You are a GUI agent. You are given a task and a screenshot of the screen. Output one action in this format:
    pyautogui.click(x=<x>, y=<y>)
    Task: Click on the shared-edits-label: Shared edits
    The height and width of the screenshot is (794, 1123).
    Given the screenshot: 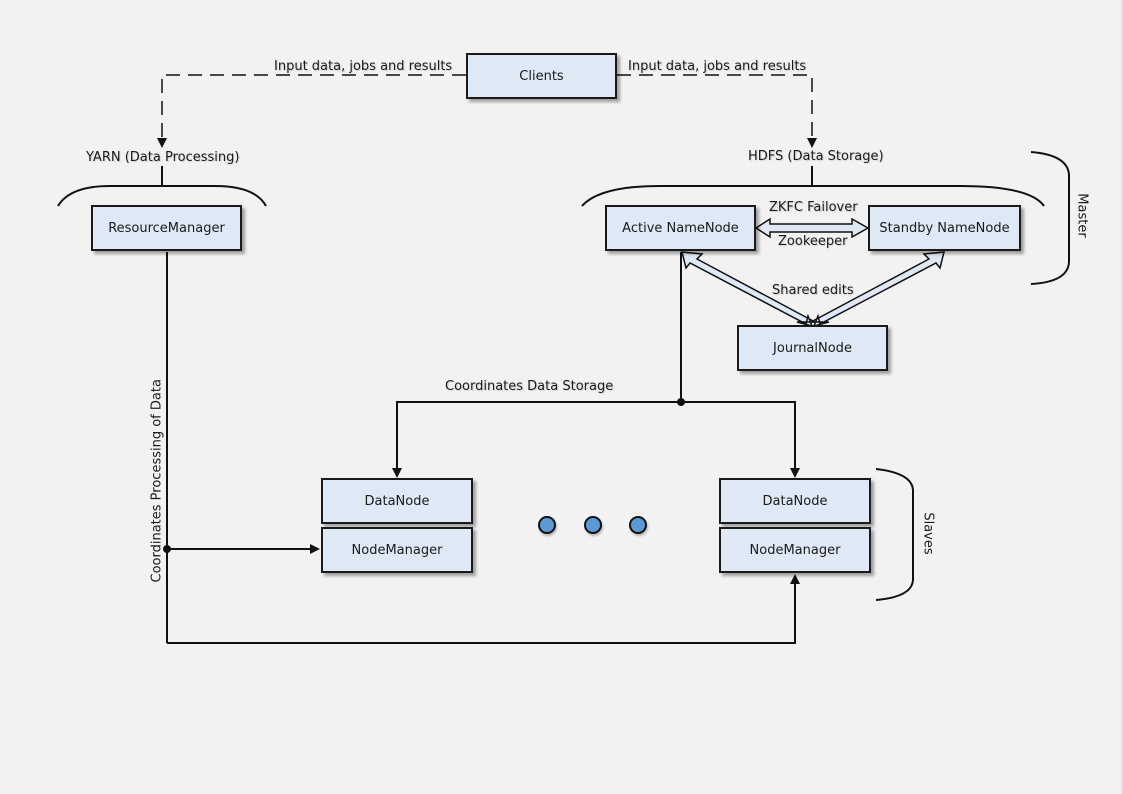 What is the action you would take?
    pyautogui.click(x=813, y=290)
    